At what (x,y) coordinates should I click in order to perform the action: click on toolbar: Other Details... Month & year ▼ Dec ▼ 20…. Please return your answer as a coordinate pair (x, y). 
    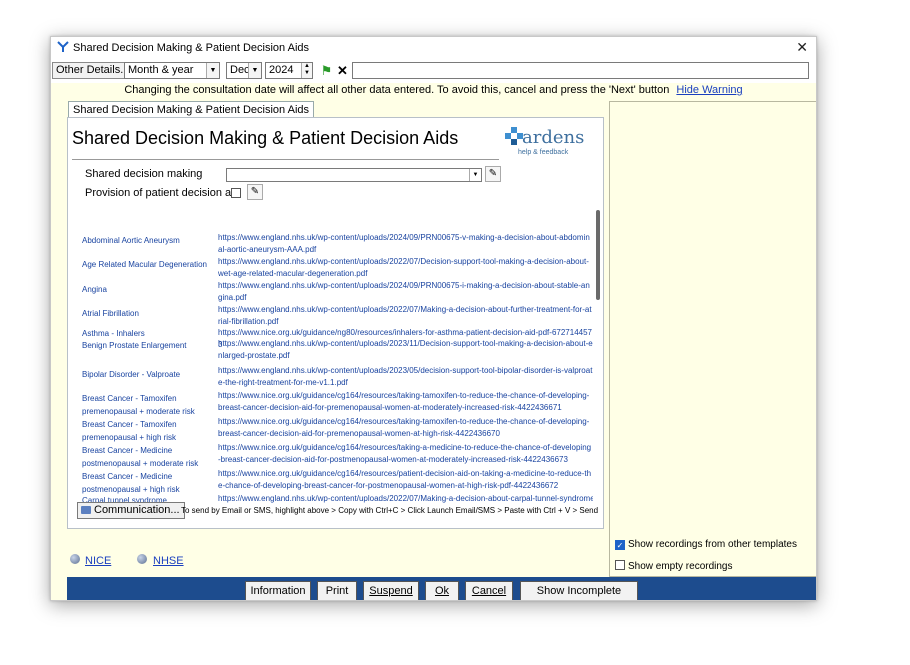
    Looking at the image, I should click on (433, 71).